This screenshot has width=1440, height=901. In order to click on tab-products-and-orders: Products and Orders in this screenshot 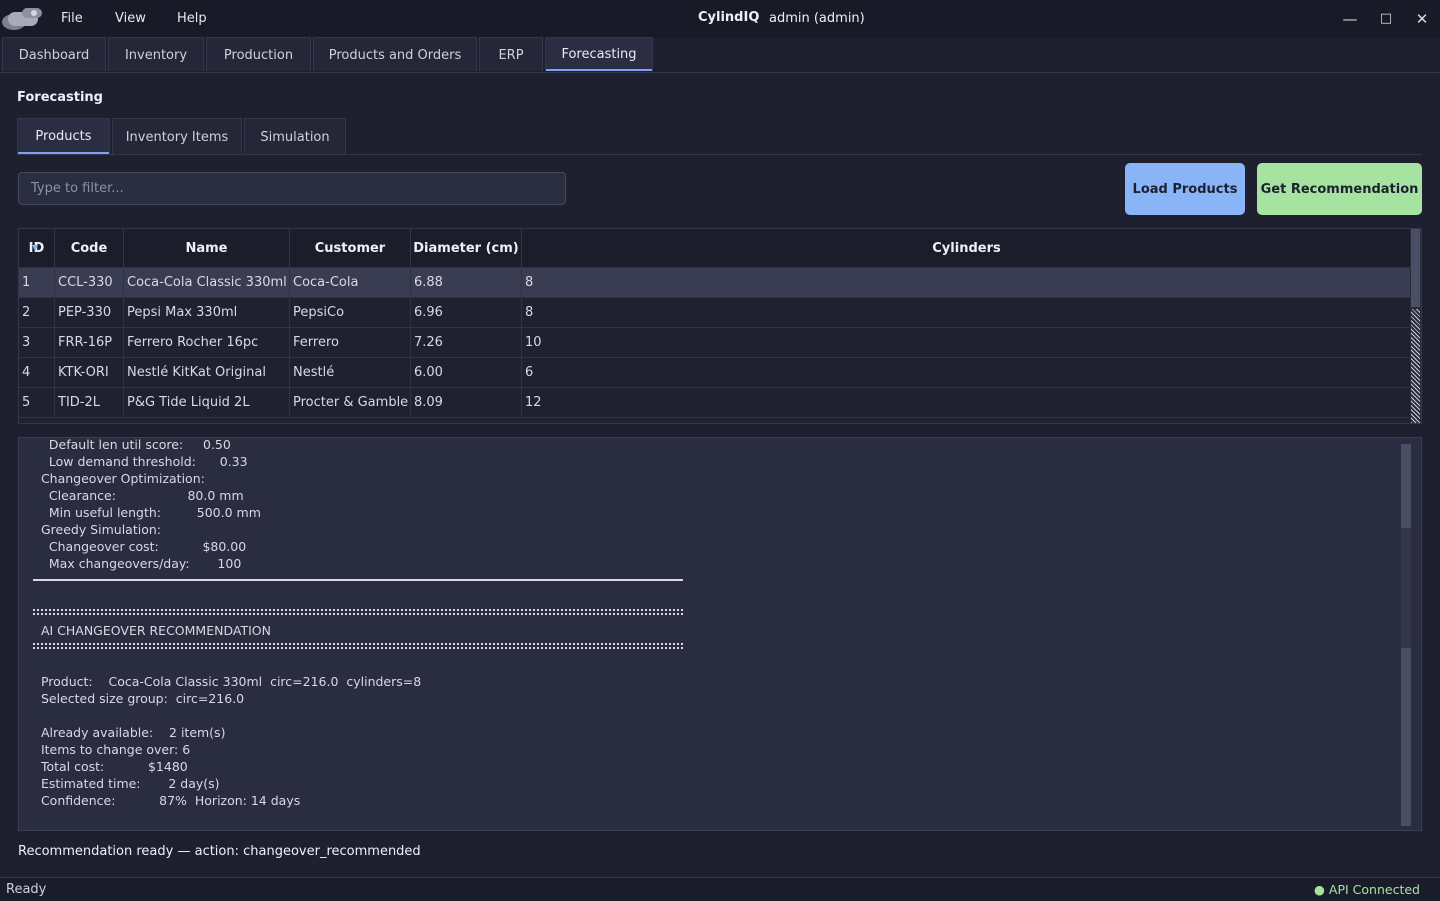, I will do `click(395, 54)`.